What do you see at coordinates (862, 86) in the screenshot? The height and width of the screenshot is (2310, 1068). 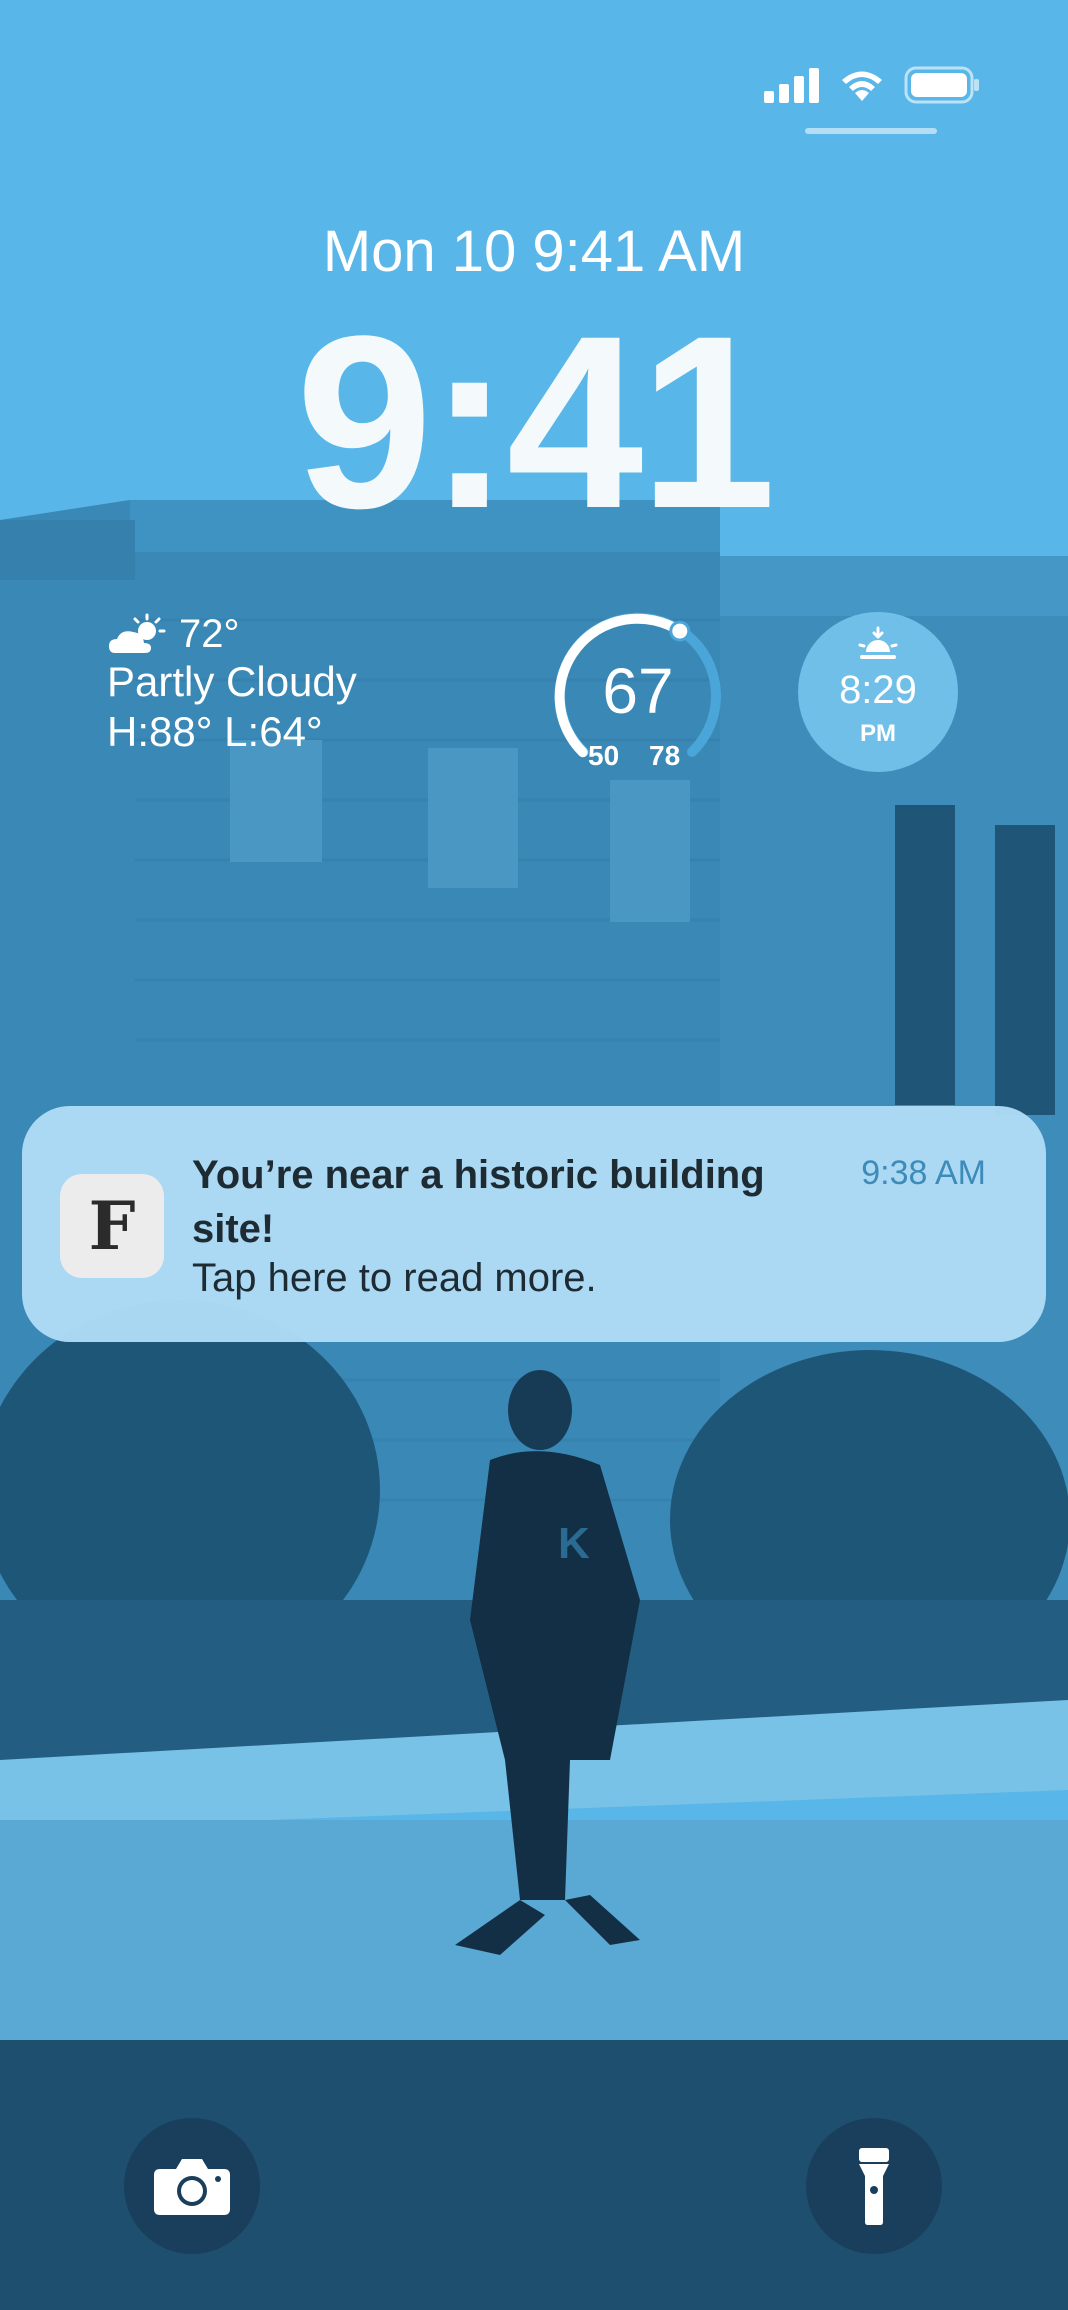 I see `wifi-icon` at bounding box center [862, 86].